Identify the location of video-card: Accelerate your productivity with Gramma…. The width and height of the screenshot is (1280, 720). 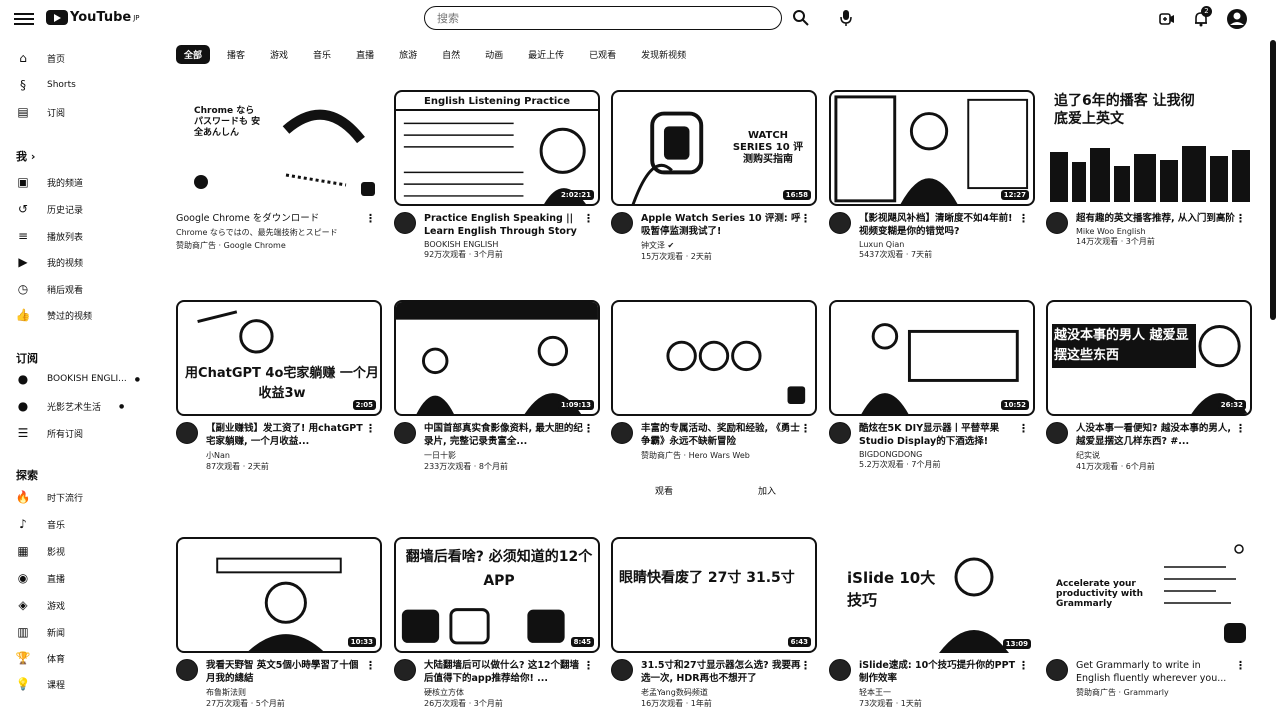
(1149, 617).